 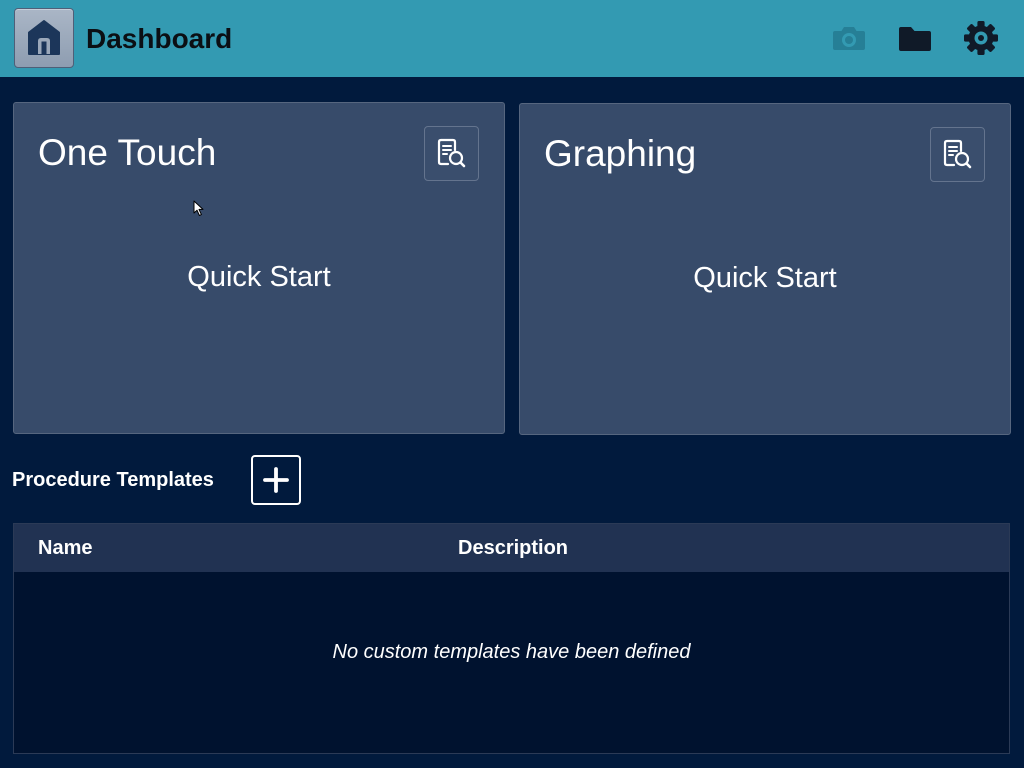 I want to click on table-header: Name Description, so click(x=511, y=548).